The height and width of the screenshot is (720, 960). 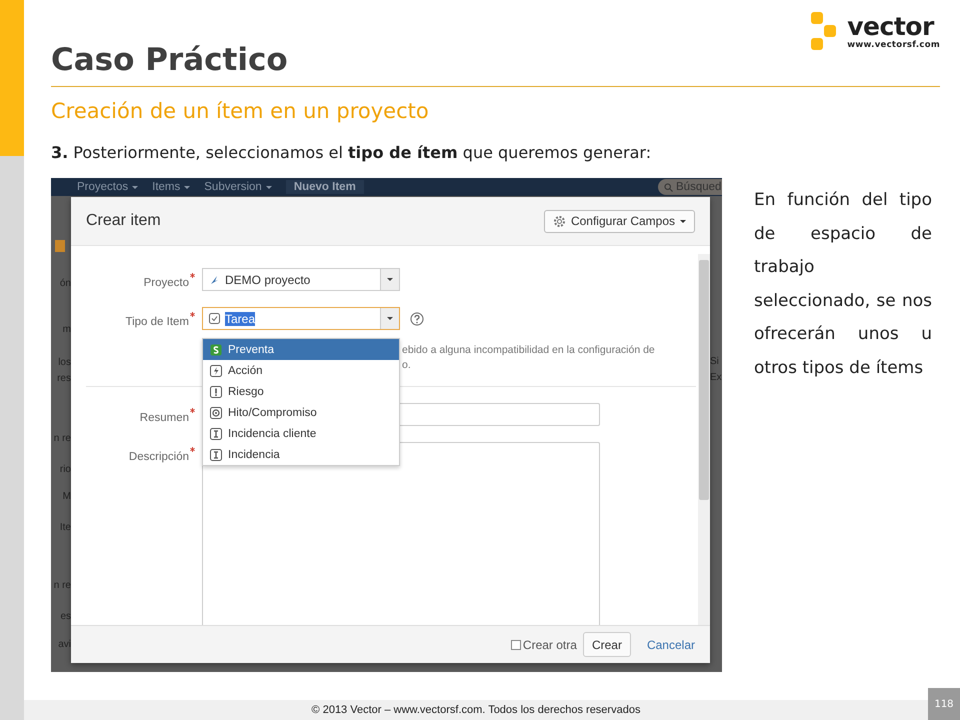 What do you see at coordinates (668, 187) in the screenshot?
I see `search-icon` at bounding box center [668, 187].